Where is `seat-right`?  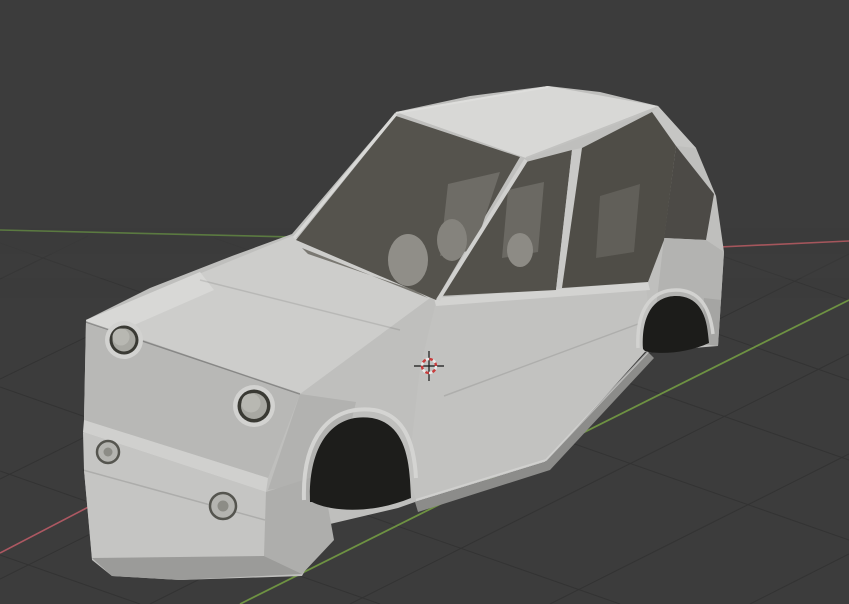 seat-right is located at coordinates (452, 240).